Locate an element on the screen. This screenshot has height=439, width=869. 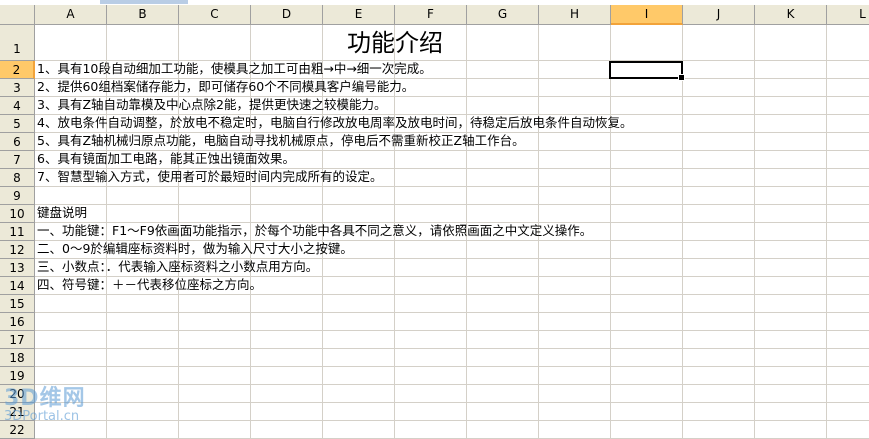
row-header-3: 3 is located at coordinates (17, 88).